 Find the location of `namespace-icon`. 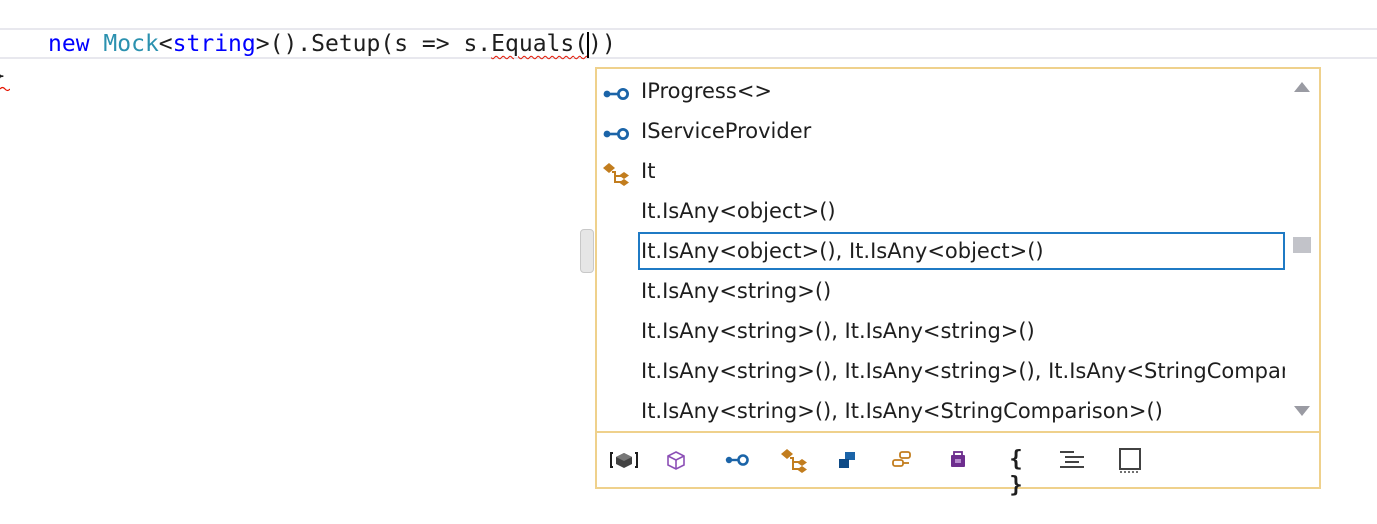

namespace-icon is located at coordinates (676, 460).